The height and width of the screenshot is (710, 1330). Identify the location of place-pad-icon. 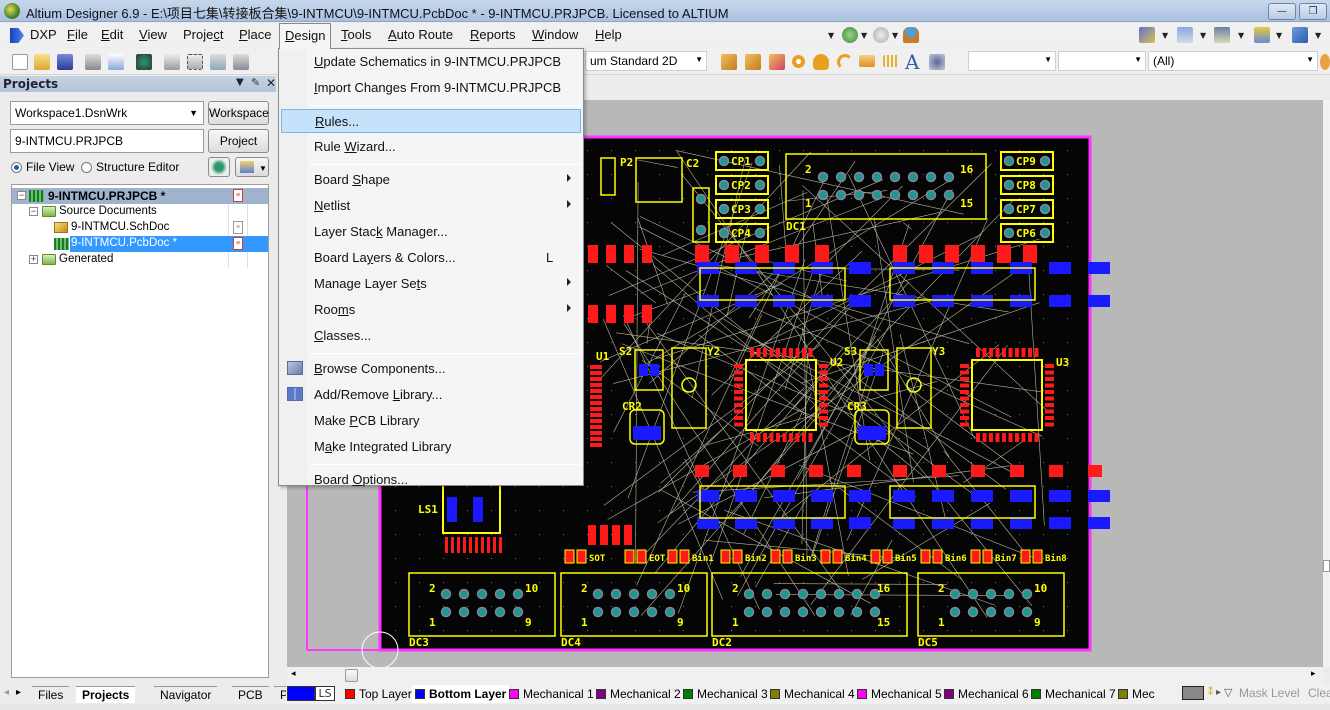
(798, 61).